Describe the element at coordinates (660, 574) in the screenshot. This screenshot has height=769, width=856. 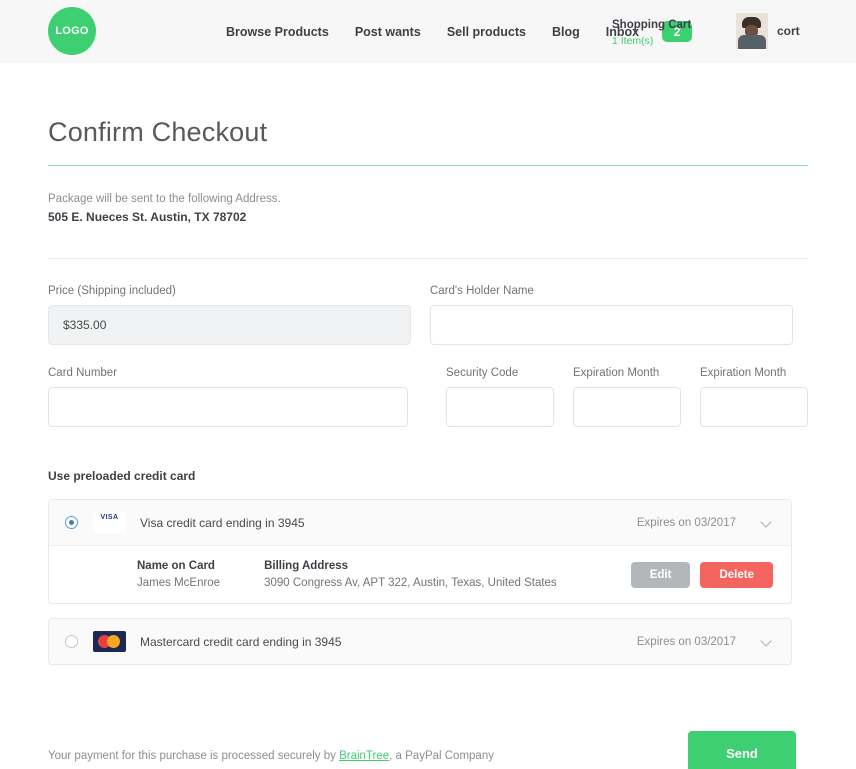
I see `edit-card-button: Edit` at that location.